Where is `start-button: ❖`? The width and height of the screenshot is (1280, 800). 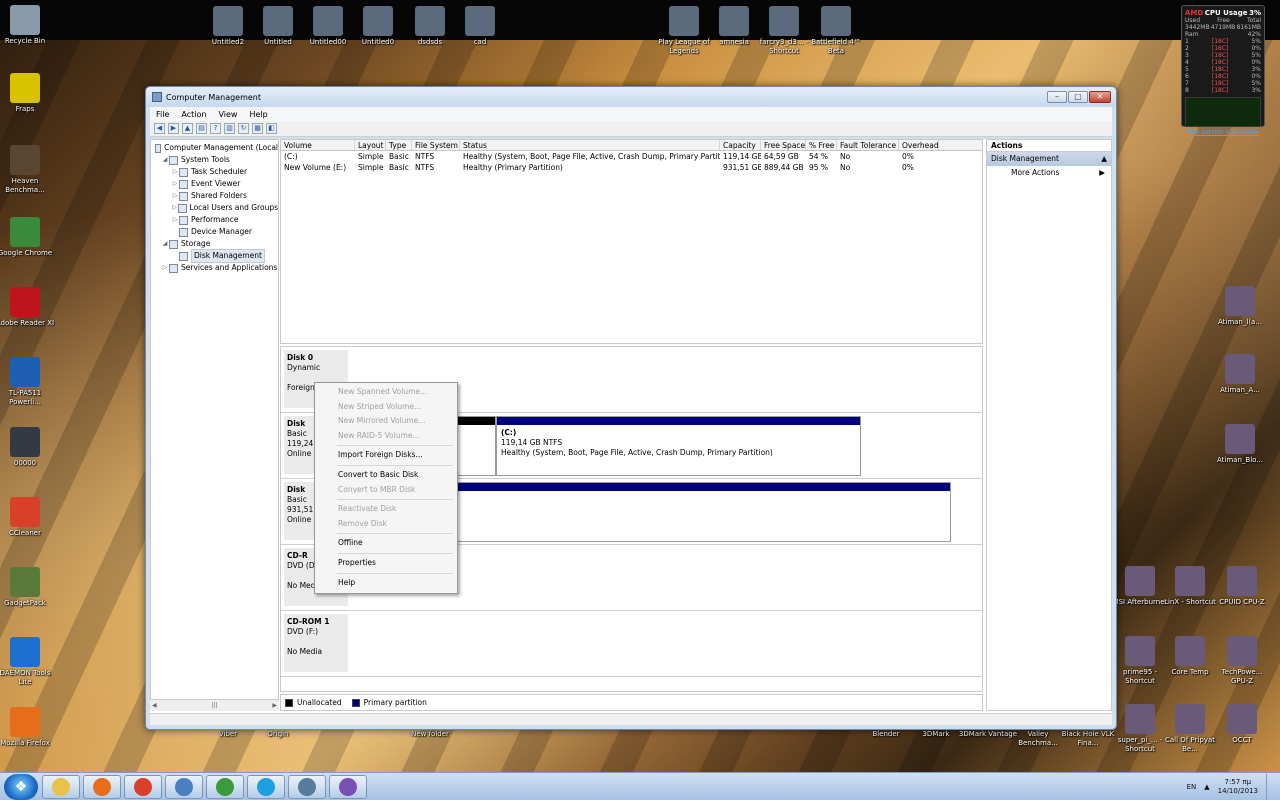
start-button: ❖ is located at coordinates (21, 787).